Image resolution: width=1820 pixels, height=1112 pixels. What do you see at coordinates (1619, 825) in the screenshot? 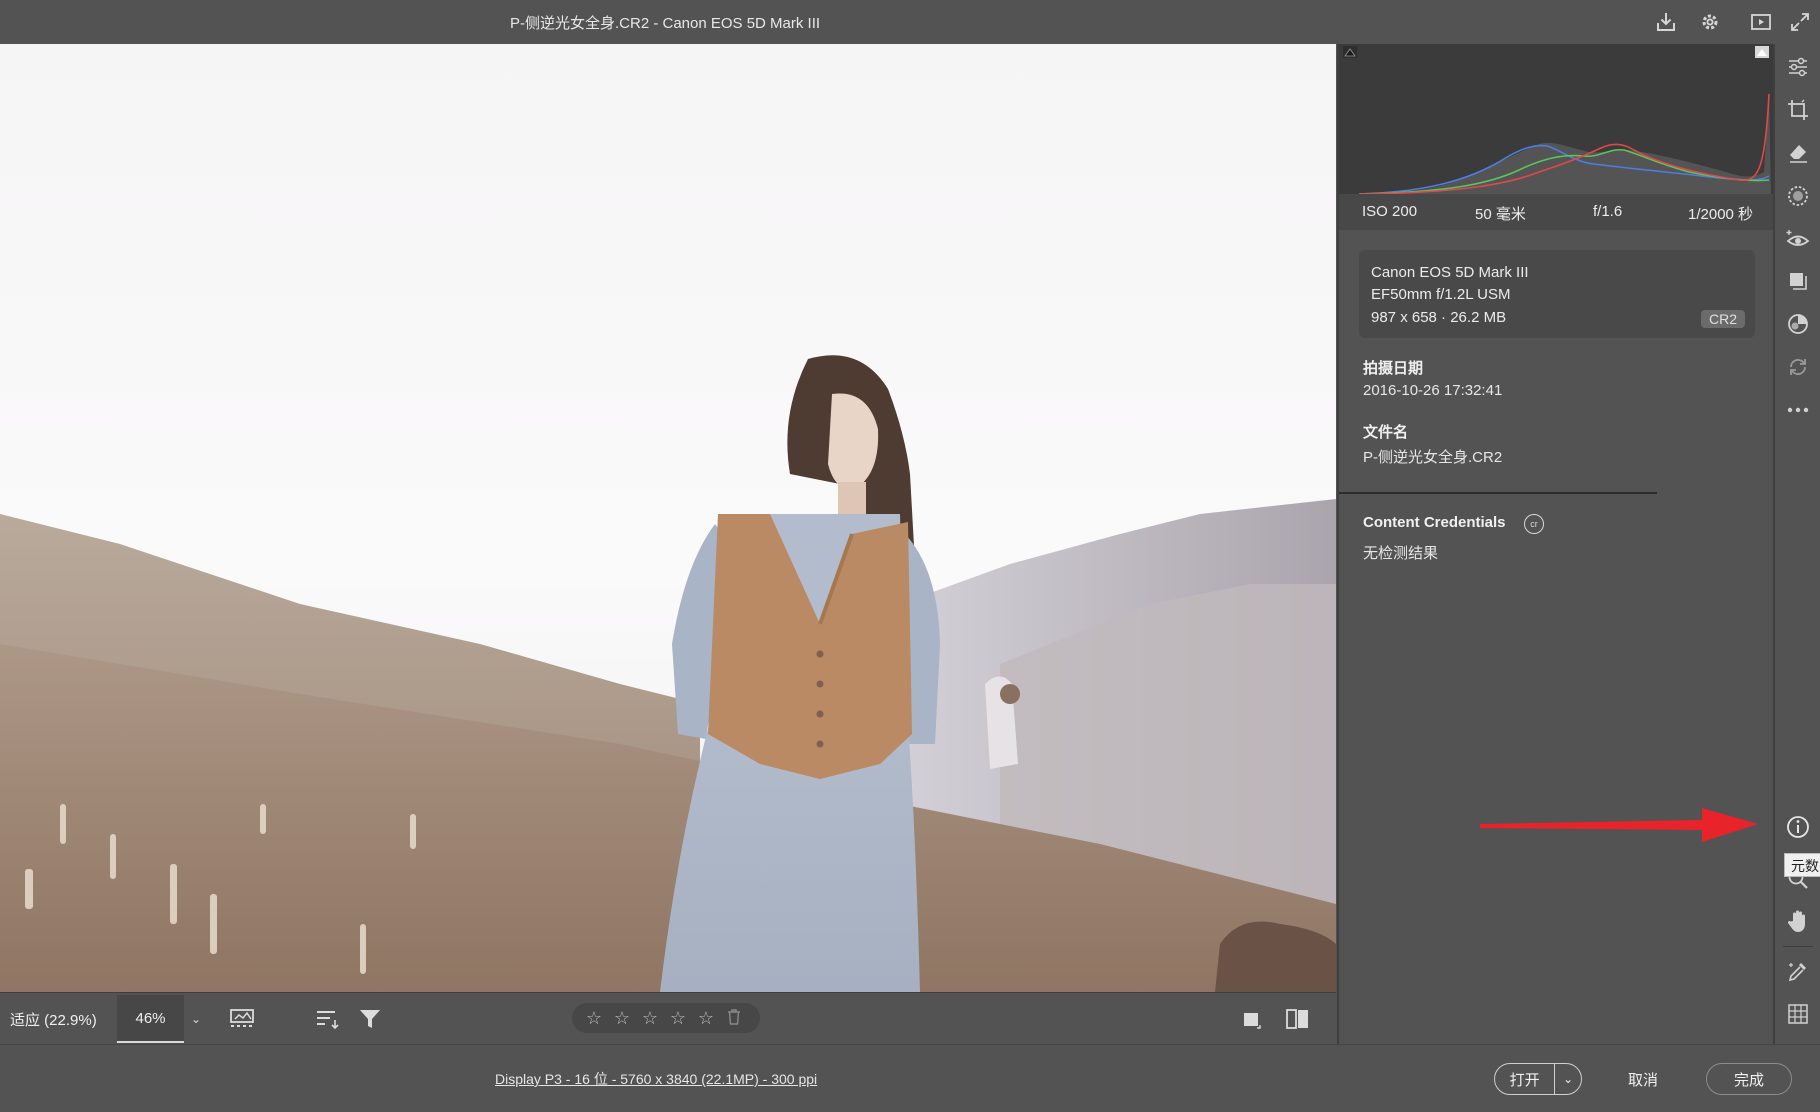
I see `annotation-arrow-icon` at bounding box center [1619, 825].